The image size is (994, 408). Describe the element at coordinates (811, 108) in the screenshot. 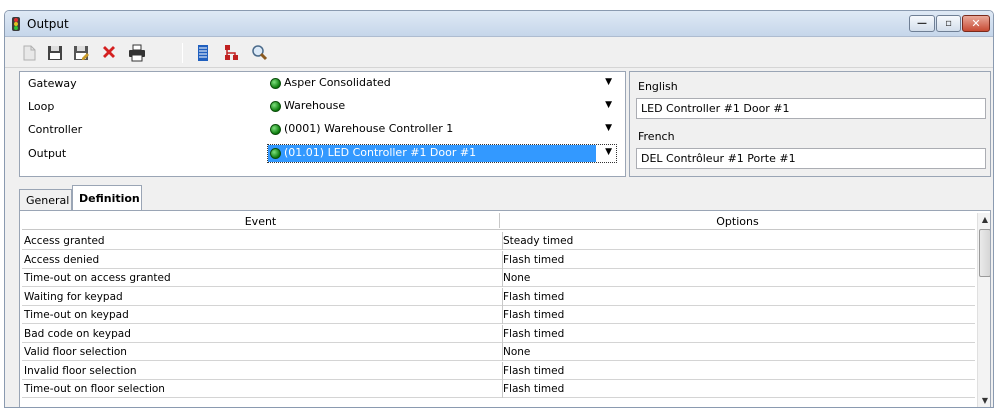

I see `english-name-field: LED Controller #1 Door #1` at that location.